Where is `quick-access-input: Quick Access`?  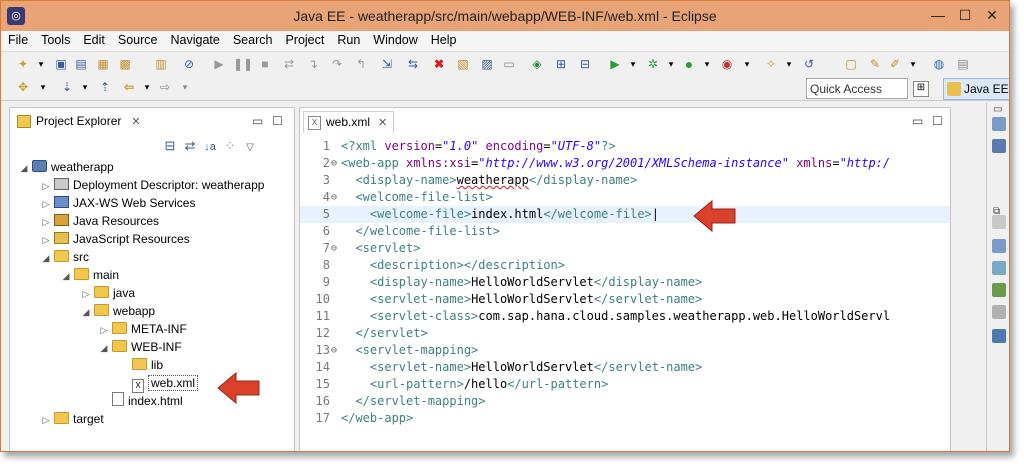 quick-access-input: Quick Access is located at coordinates (857, 88).